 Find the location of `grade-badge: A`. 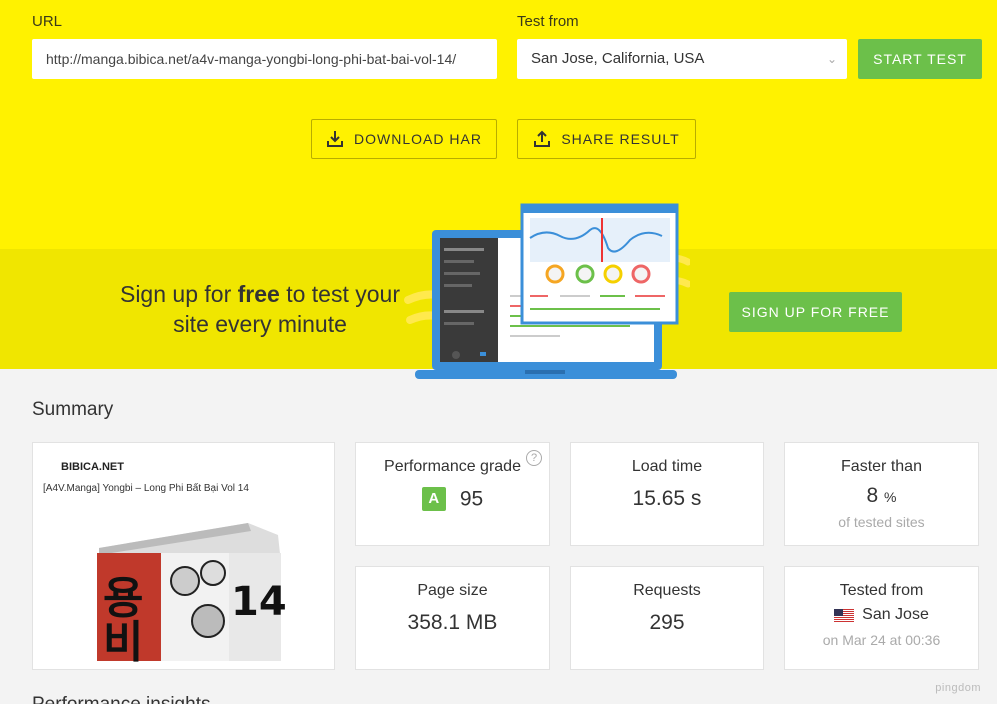

grade-badge: A is located at coordinates (433, 499).